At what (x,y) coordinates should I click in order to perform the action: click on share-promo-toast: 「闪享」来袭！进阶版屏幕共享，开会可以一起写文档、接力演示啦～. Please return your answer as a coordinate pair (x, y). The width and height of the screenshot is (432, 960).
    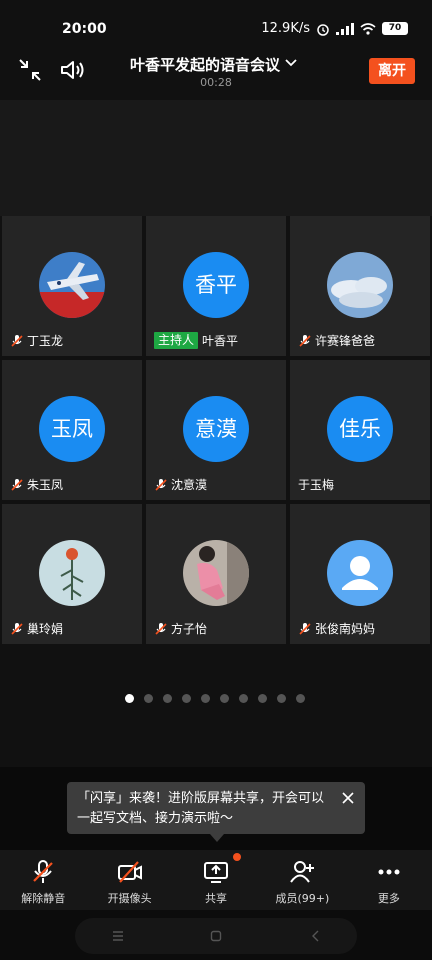
    Looking at the image, I should click on (216, 808).